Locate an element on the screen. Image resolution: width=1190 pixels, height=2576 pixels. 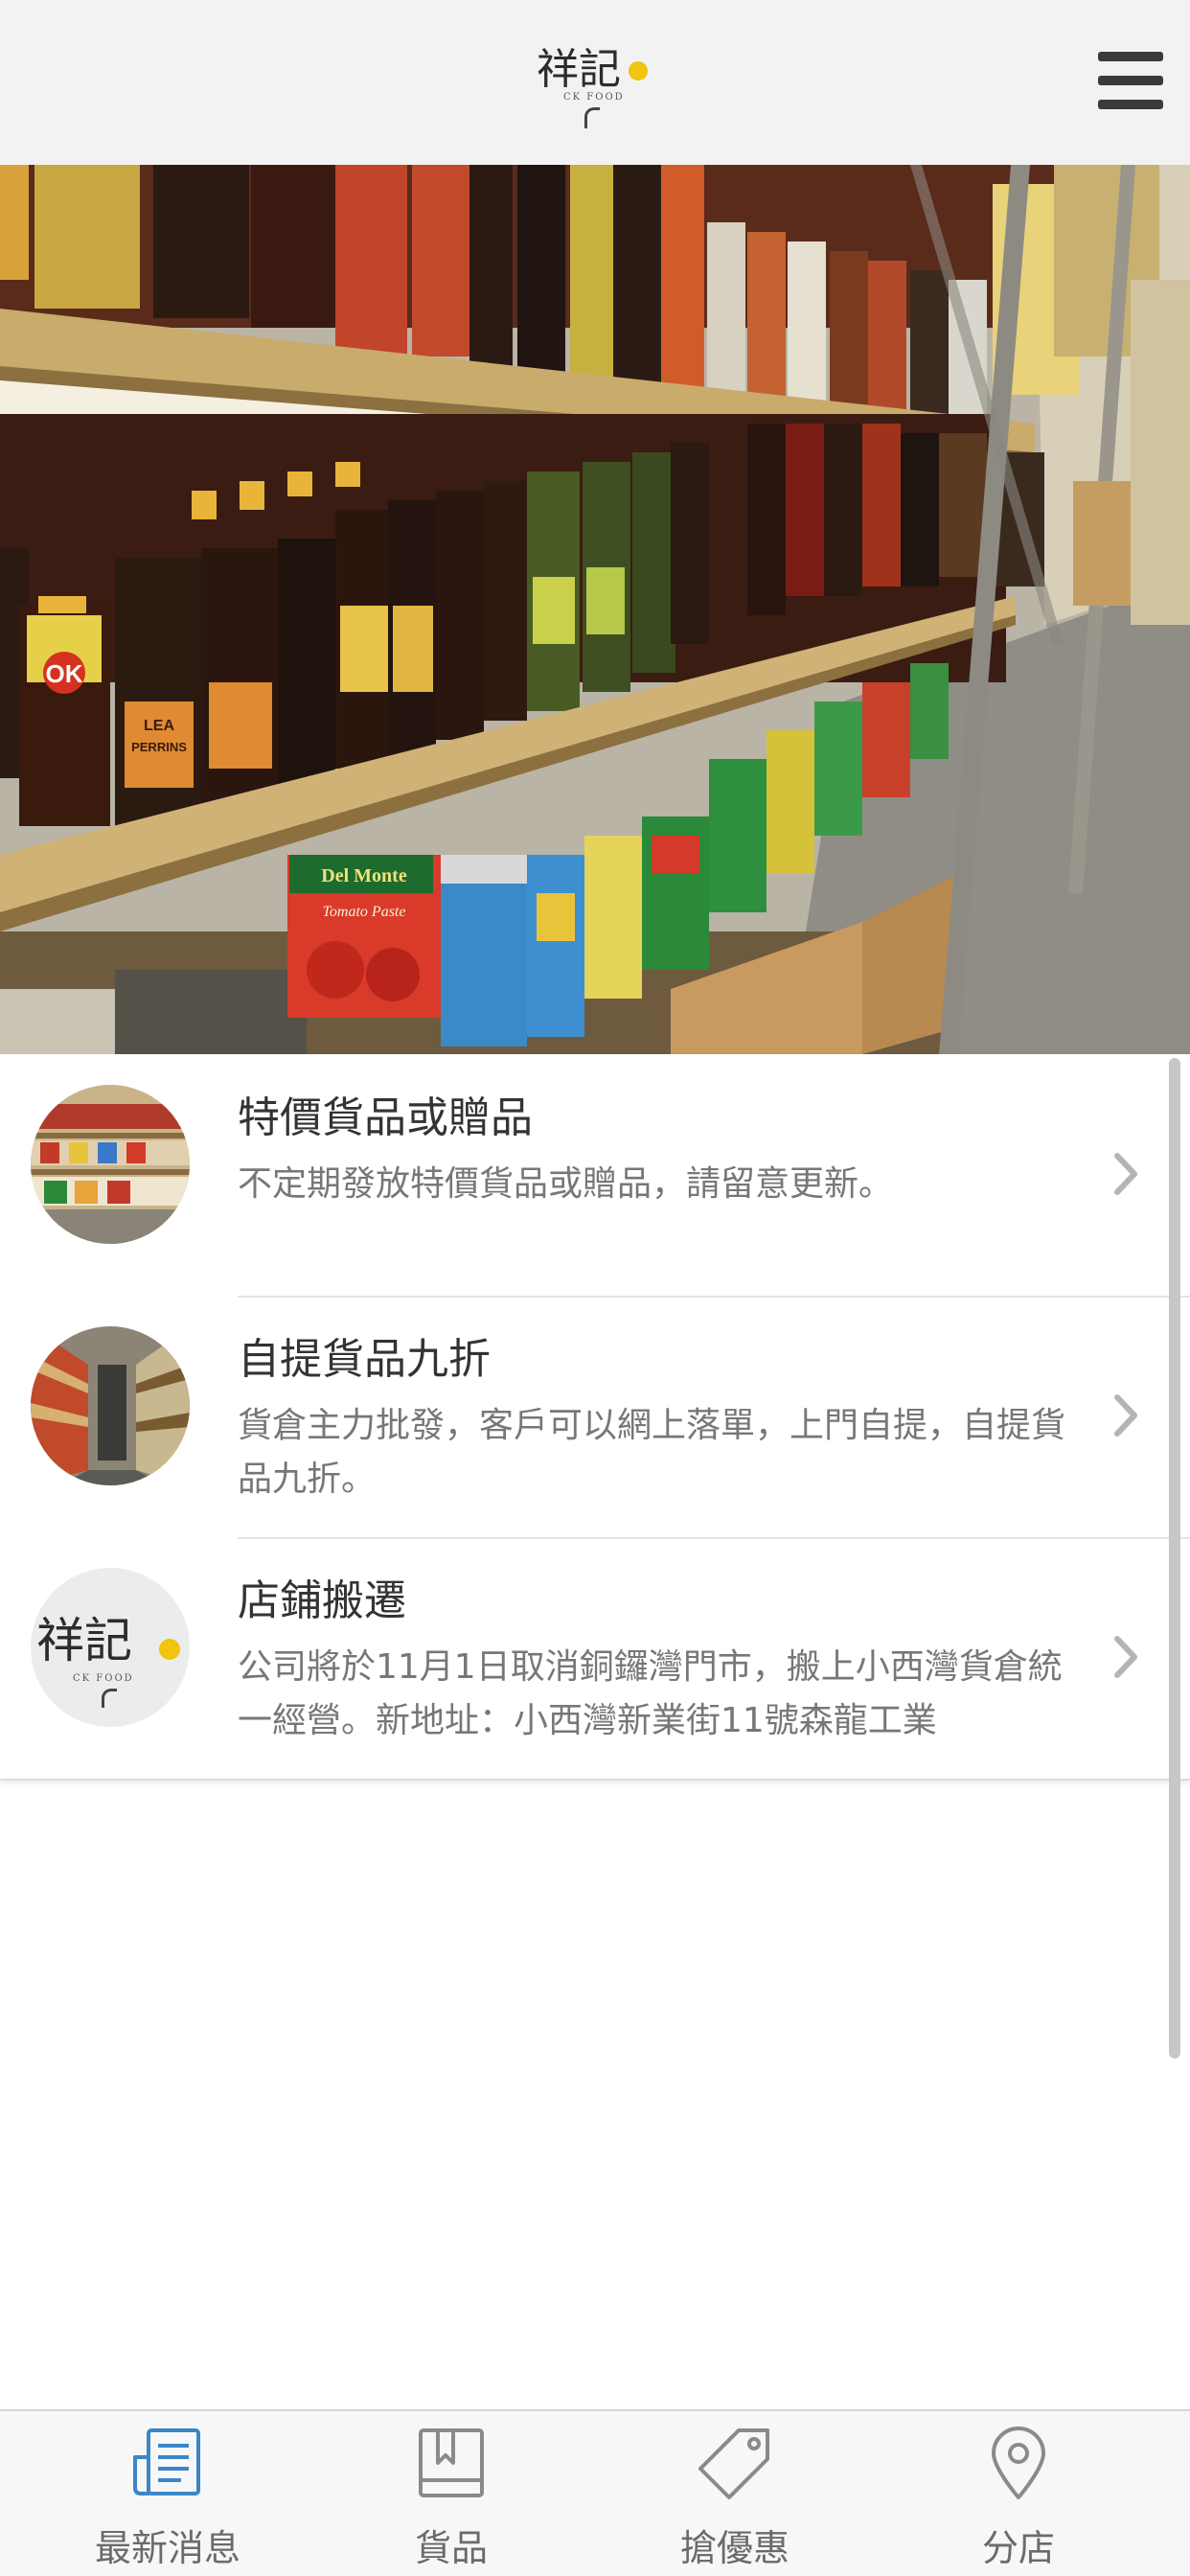
tab-deals: 搶優惠 is located at coordinates (734, 2493).